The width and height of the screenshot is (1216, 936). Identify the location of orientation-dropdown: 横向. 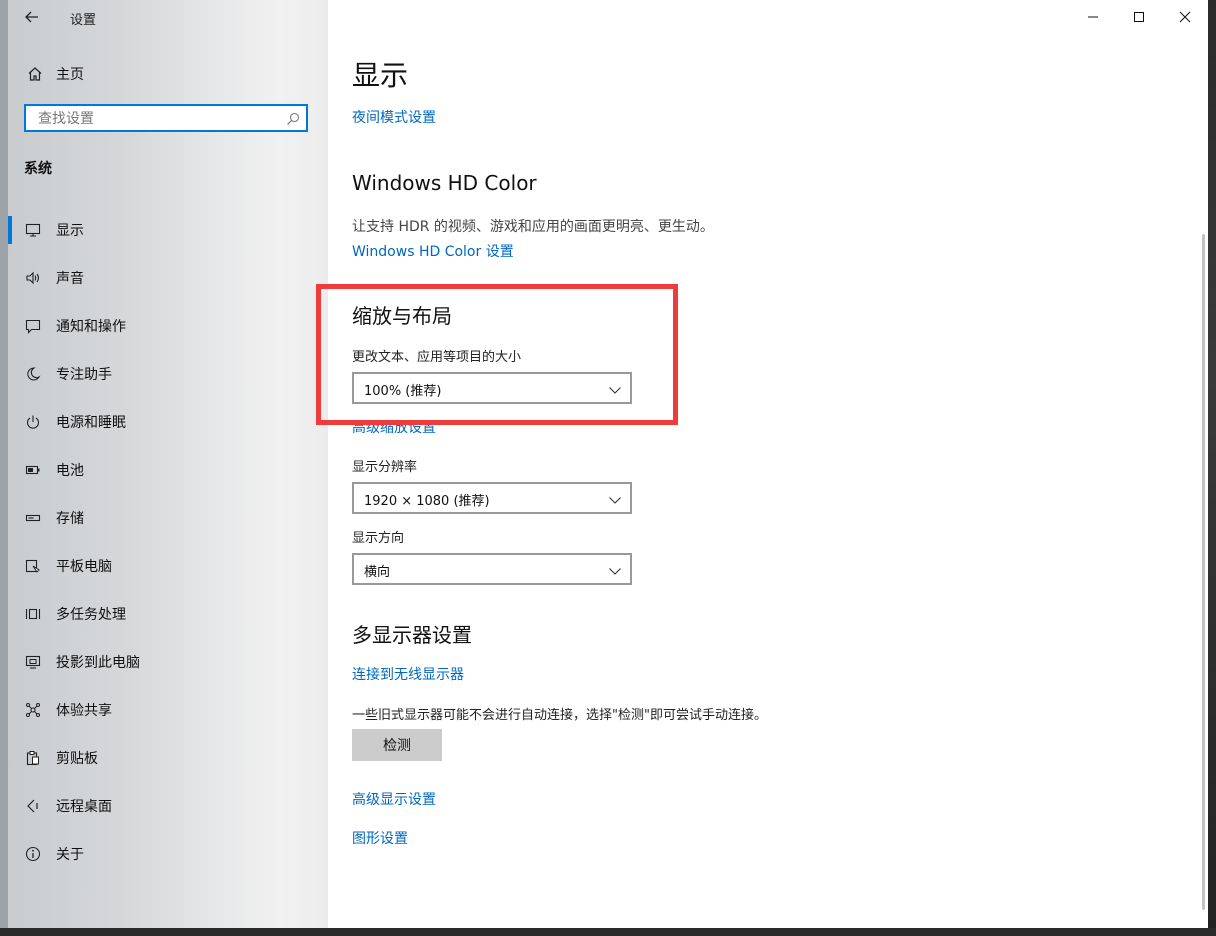
(492, 569).